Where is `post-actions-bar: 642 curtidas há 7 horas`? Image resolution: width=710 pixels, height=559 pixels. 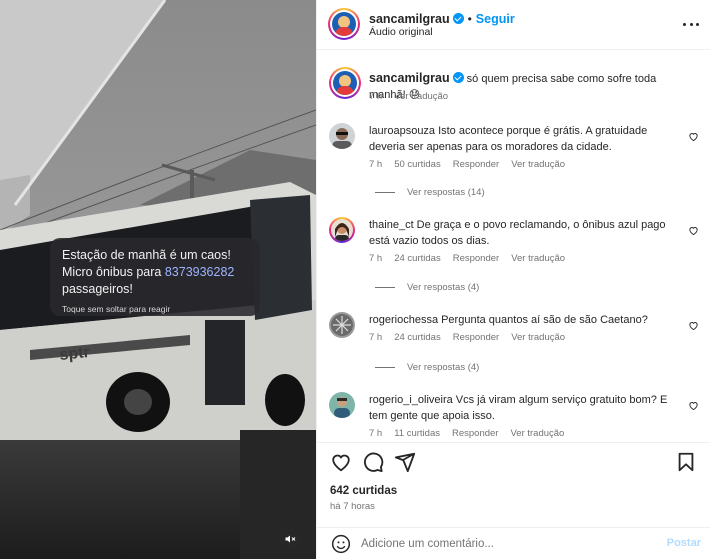 post-actions-bar: 642 curtidas há 7 horas is located at coordinates (513, 487).